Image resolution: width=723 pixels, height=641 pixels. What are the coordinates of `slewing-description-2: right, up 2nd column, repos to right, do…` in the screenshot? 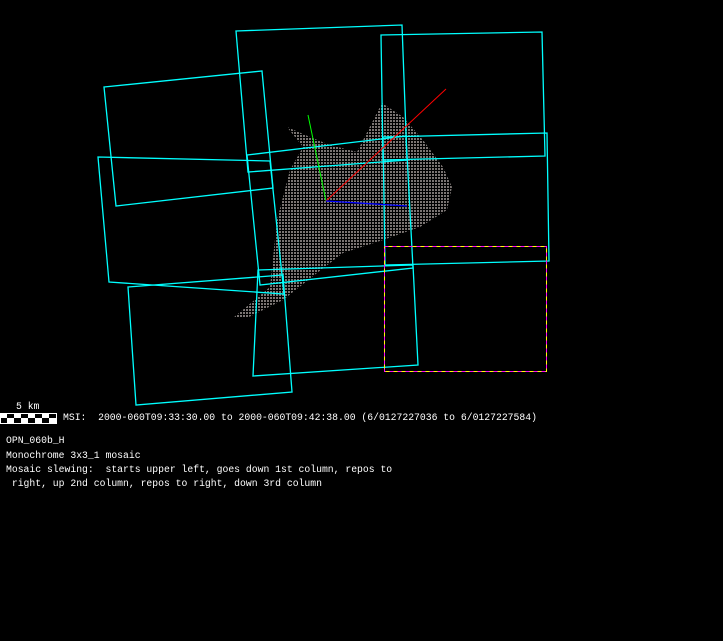 It's located at (164, 483).